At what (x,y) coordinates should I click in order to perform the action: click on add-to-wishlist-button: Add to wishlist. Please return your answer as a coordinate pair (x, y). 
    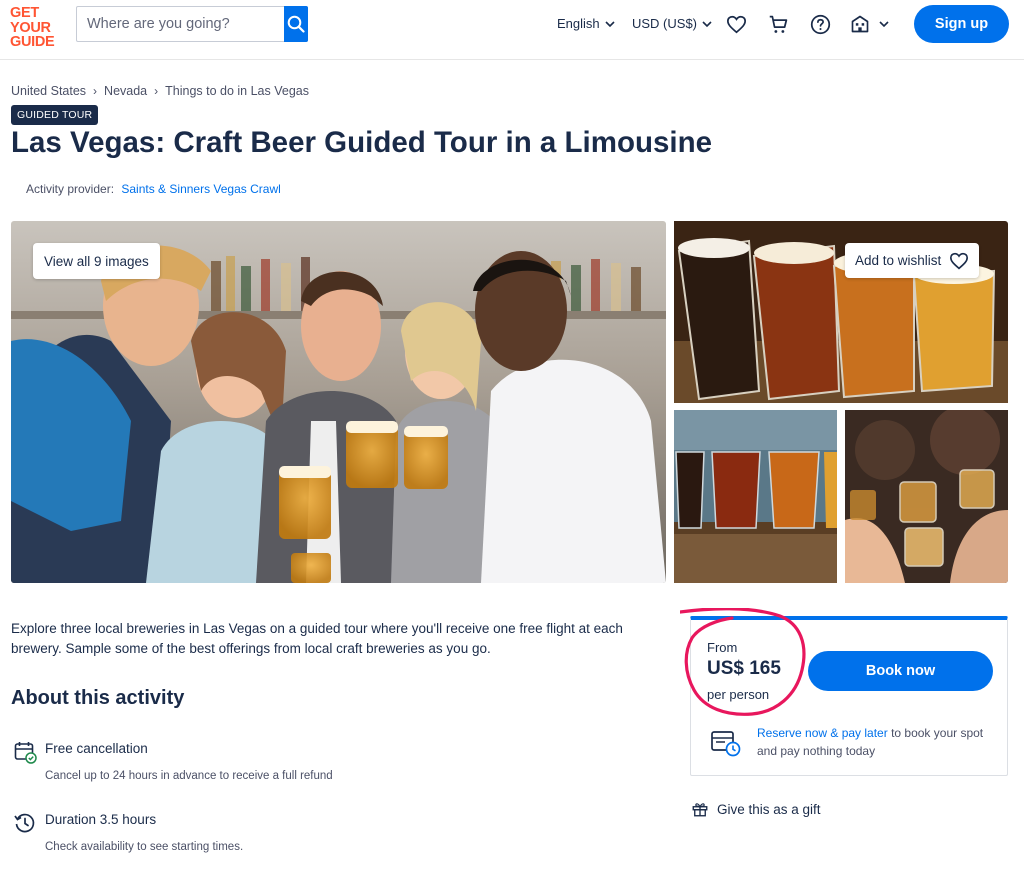
    Looking at the image, I should click on (912, 260).